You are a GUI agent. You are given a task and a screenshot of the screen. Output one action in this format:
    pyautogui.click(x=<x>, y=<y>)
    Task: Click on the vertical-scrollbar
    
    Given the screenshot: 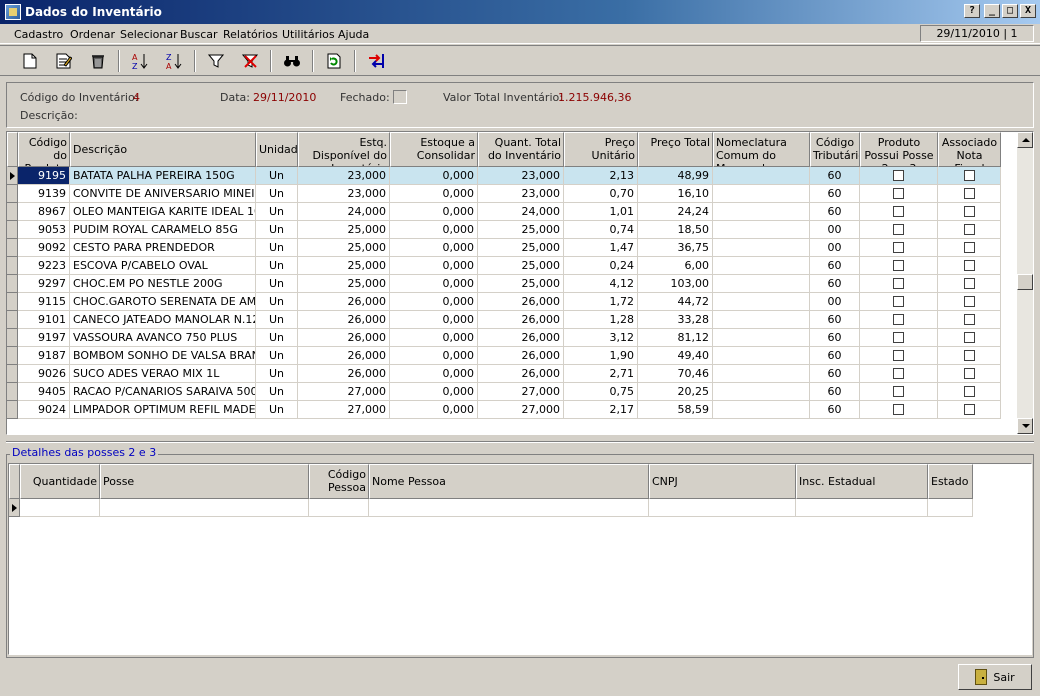 What is the action you would take?
    pyautogui.click(x=1025, y=283)
    